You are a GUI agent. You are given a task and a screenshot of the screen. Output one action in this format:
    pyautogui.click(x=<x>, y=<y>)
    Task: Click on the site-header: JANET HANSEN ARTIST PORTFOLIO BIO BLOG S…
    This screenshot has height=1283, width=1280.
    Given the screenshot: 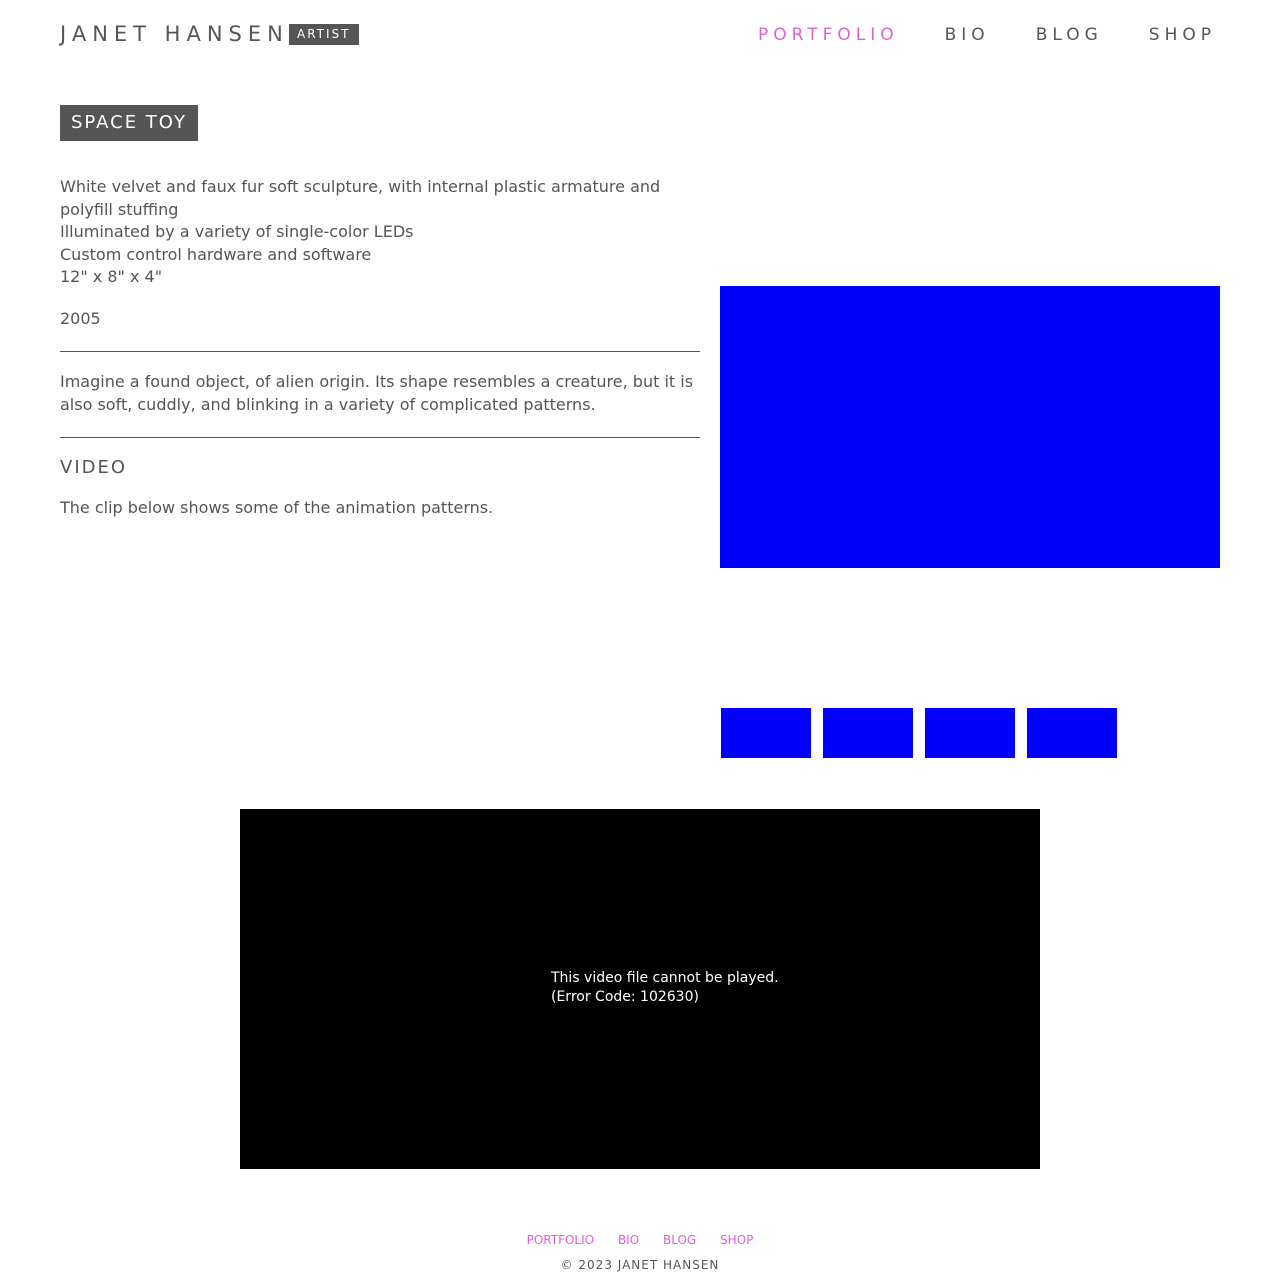 What is the action you would take?
    pyautogui.click(x=640, y=35)
    